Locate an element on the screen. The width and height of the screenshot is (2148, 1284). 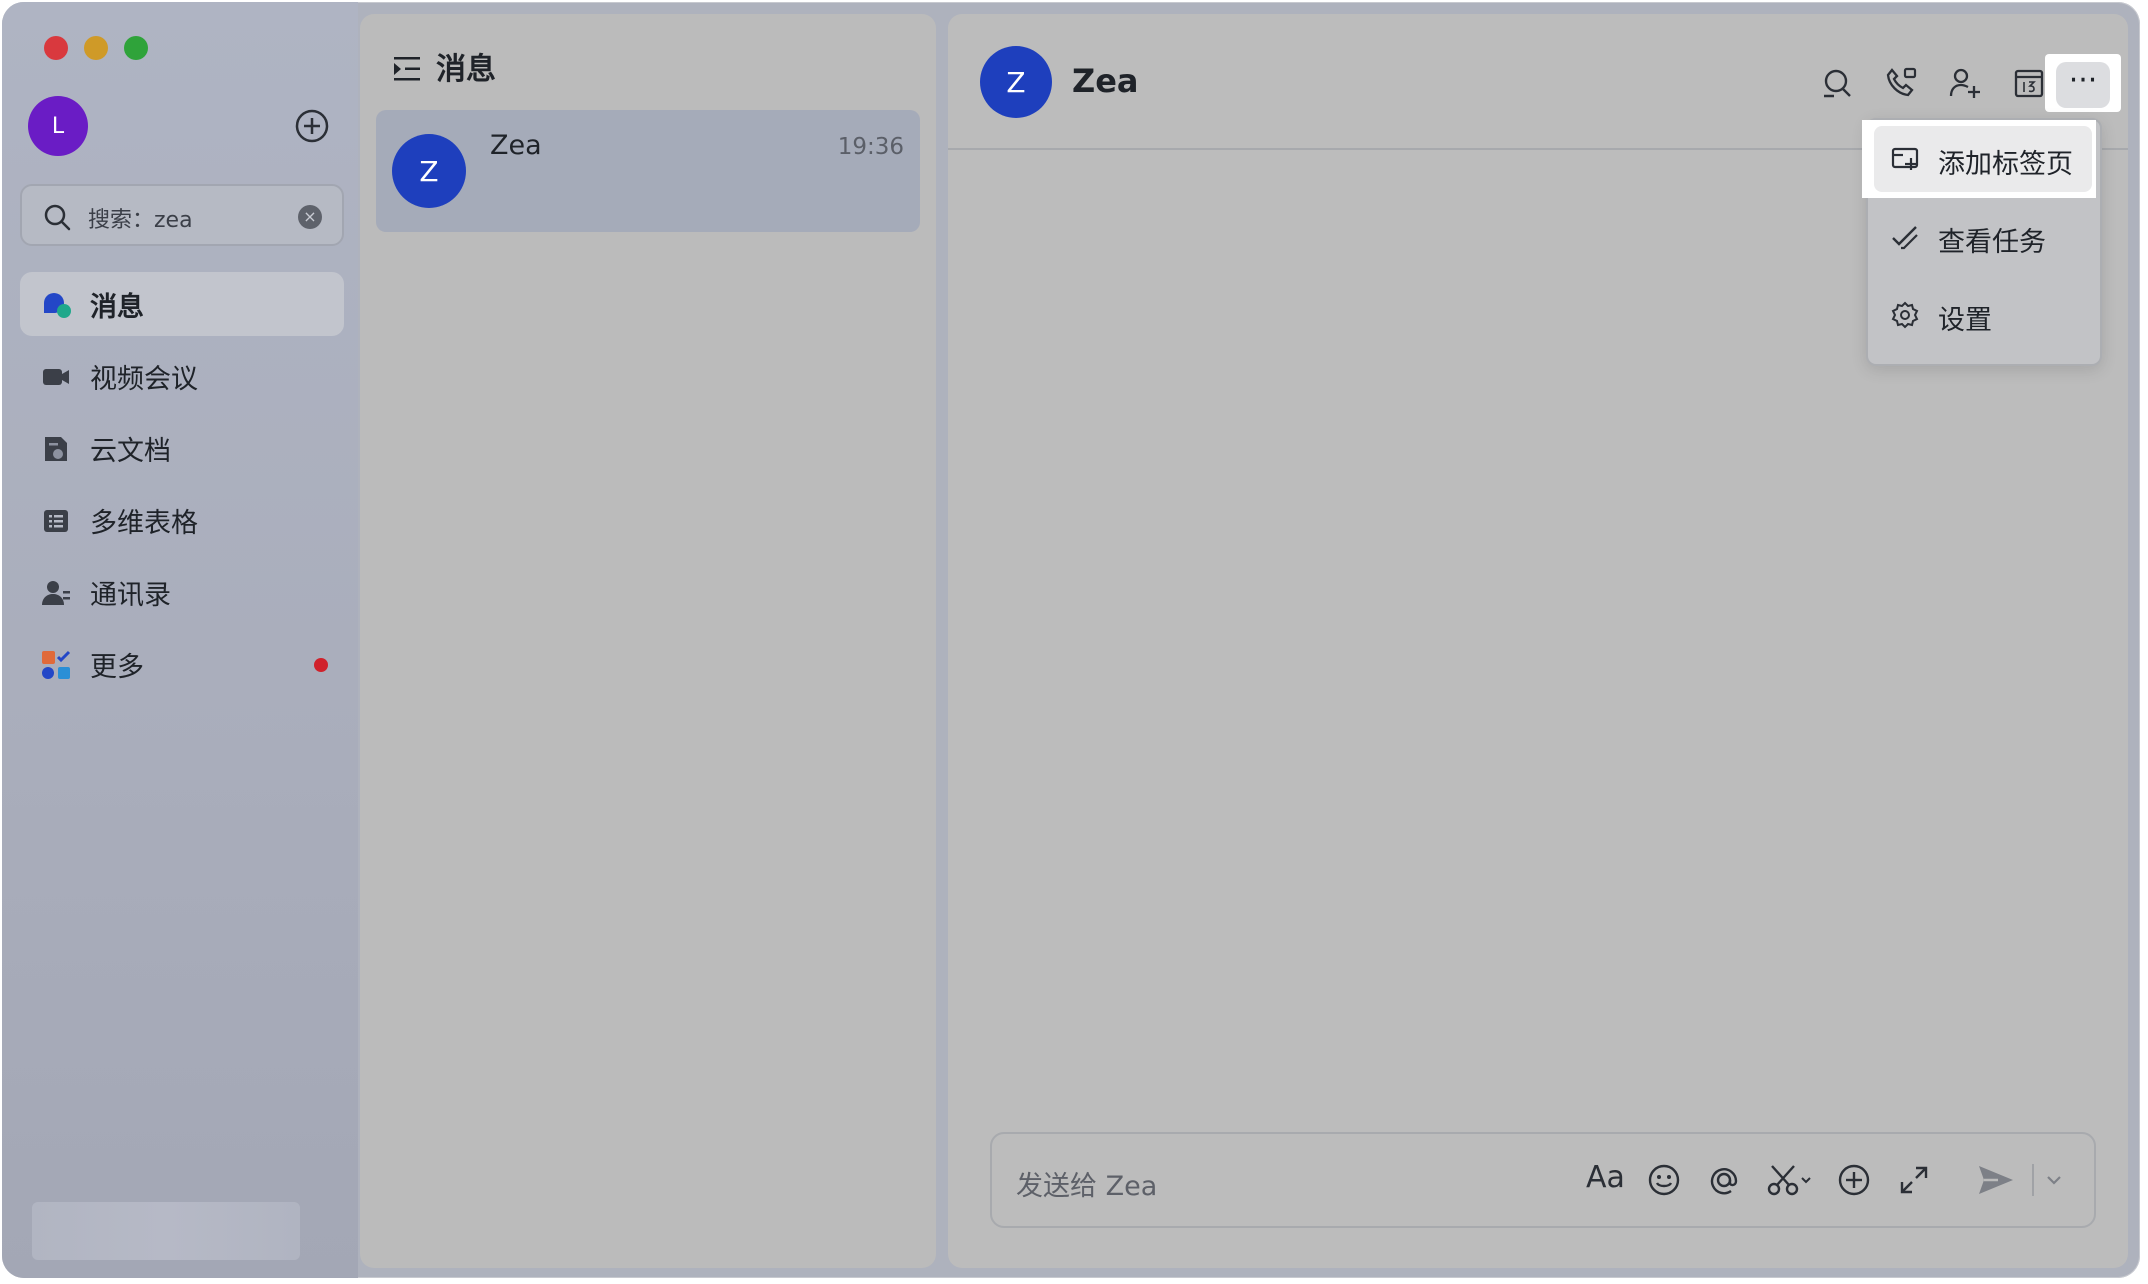
message-icon is located at coordinates (57, 305).